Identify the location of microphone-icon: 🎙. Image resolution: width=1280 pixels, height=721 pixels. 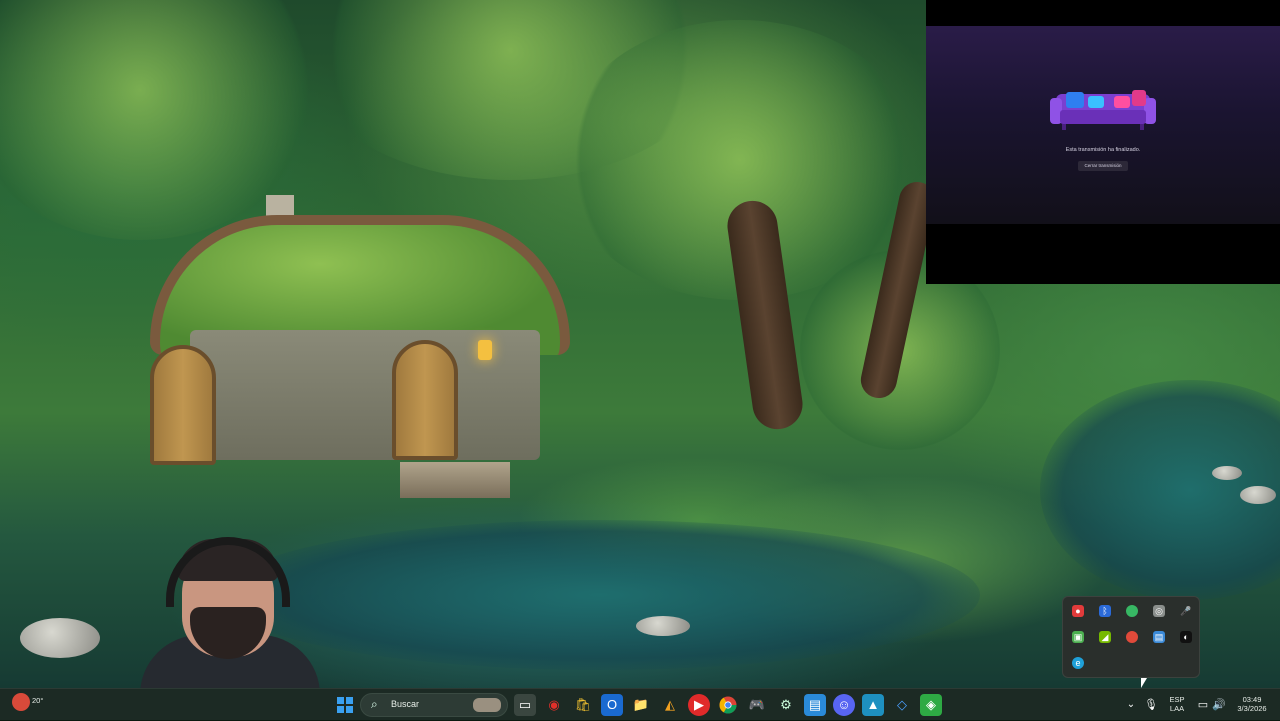
(1151, 705).